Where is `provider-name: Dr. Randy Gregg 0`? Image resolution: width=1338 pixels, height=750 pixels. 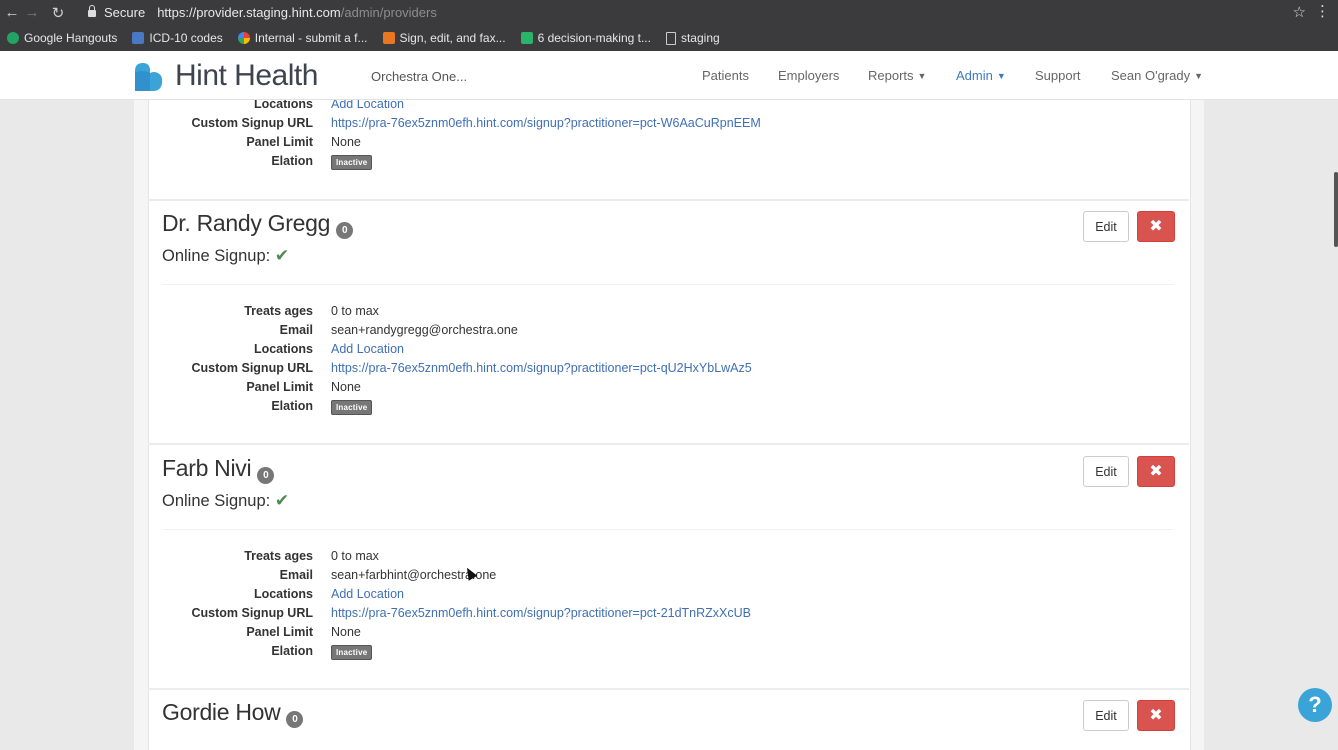
provider-name: Dr. Randy Gregg 0 is located at coordinates (258, 224).